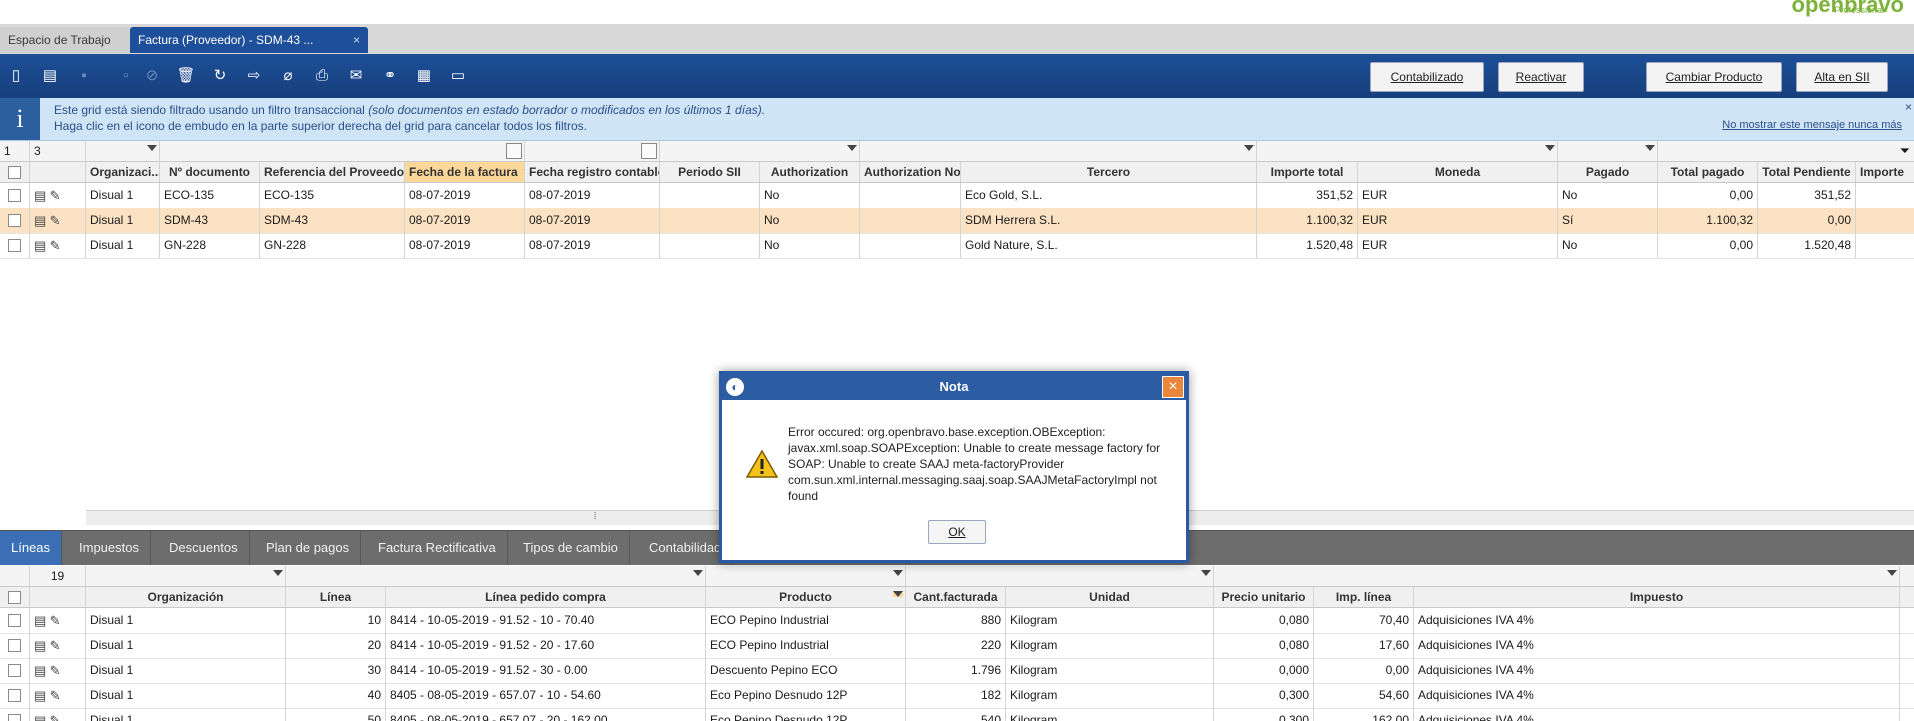 The width and height of the screenshot is (1914, 721). I want to click on audit-icon: ▦, so click(424, 76).